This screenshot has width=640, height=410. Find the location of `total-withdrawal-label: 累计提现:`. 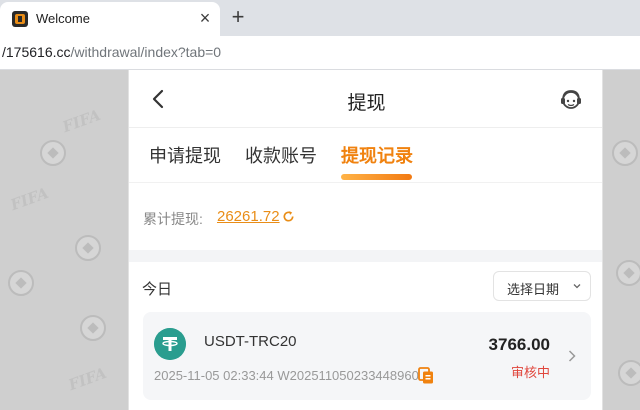

total-withdrawal-label: 累计提现: is located at coordinates (173, 219).